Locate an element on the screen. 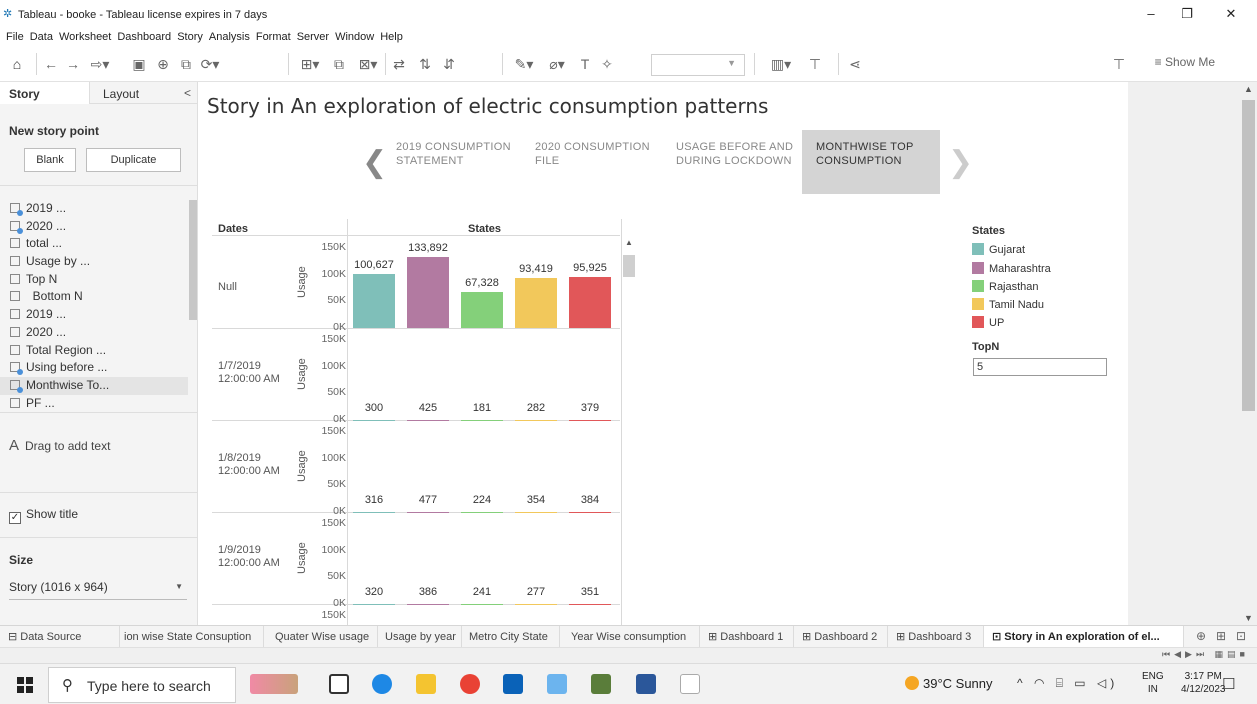  group-members-icon: ⌀▾ is located at coordinates (557, 64).